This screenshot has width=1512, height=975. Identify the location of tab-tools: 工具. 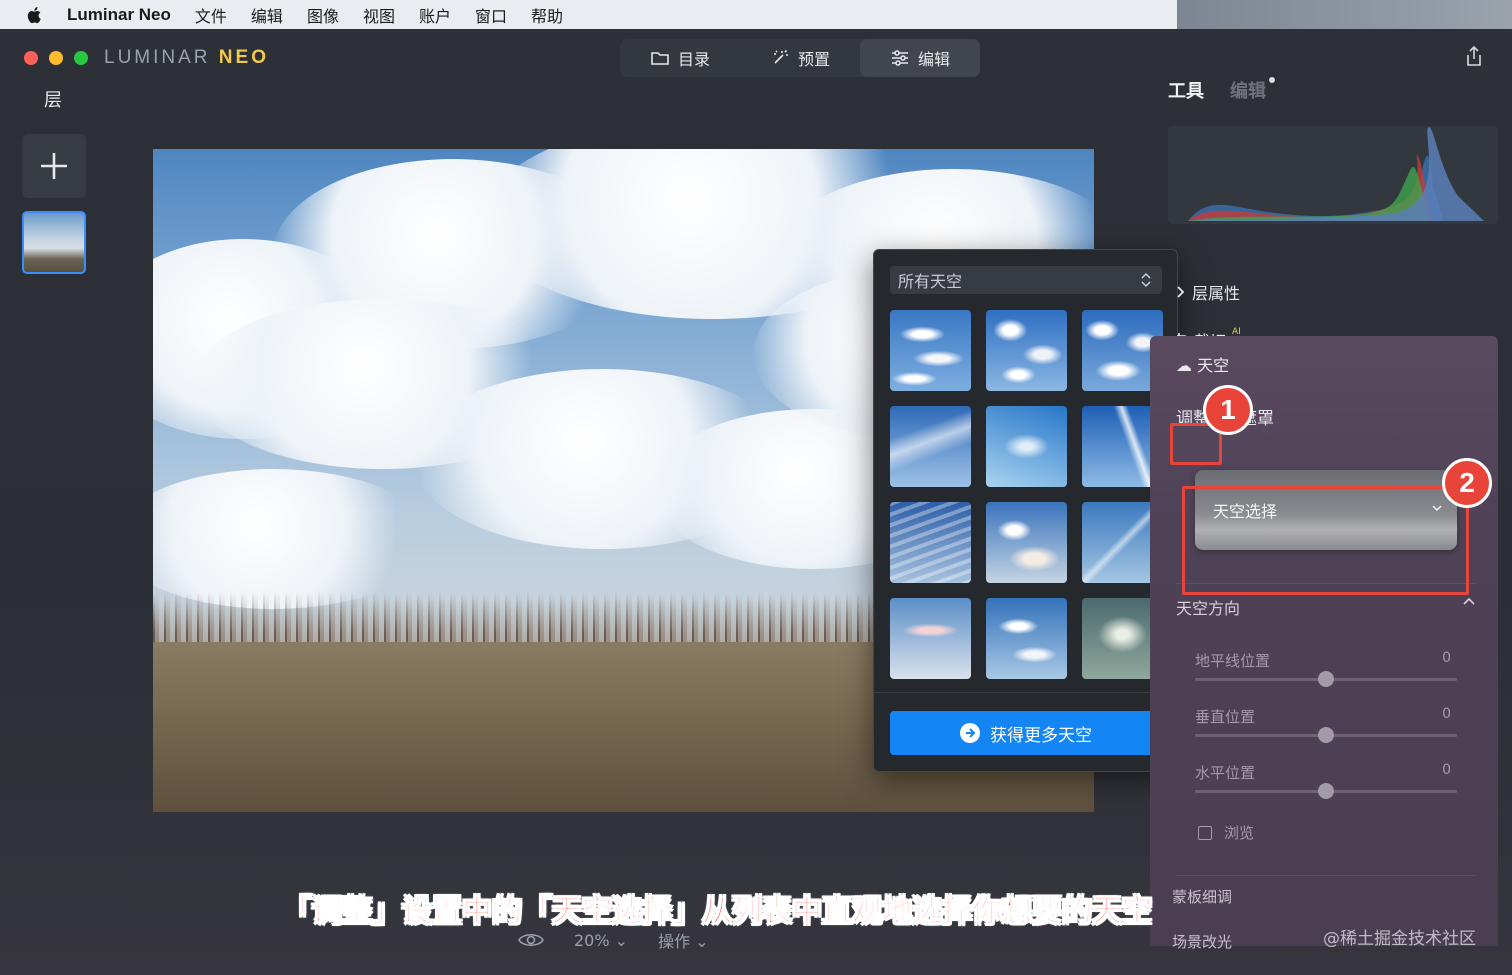
(1186, 90).